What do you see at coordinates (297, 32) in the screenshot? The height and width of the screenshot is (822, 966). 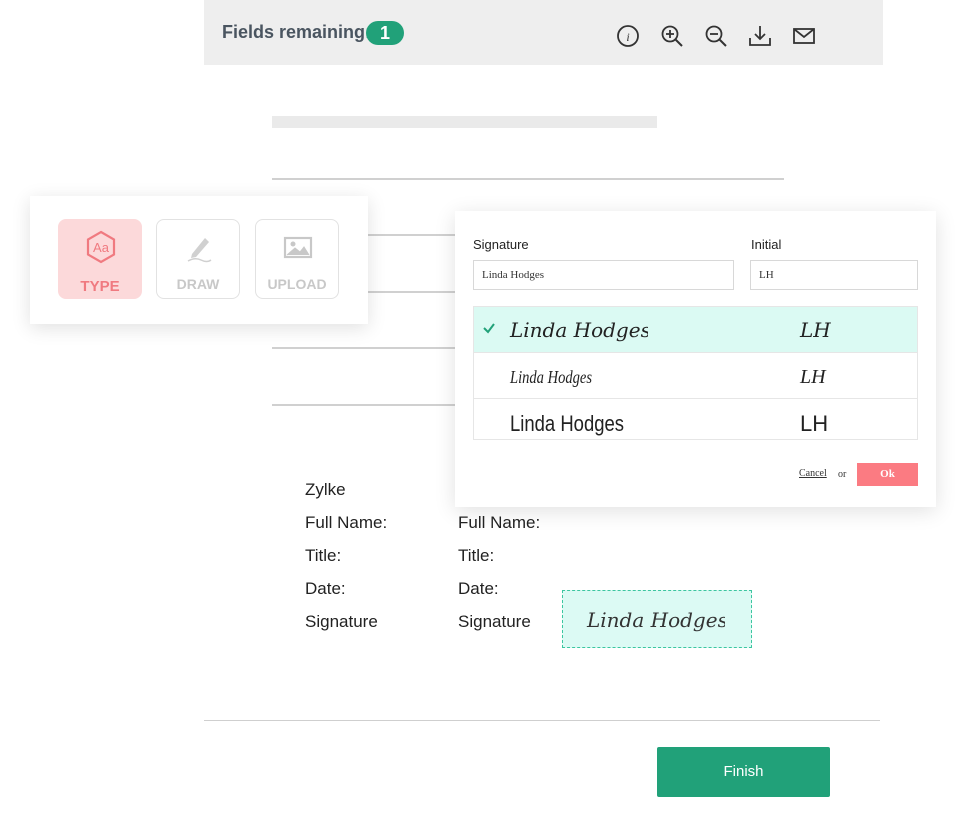 I see `fields-remaining-label: Fields remaining:` at bounding box center [297, 32].